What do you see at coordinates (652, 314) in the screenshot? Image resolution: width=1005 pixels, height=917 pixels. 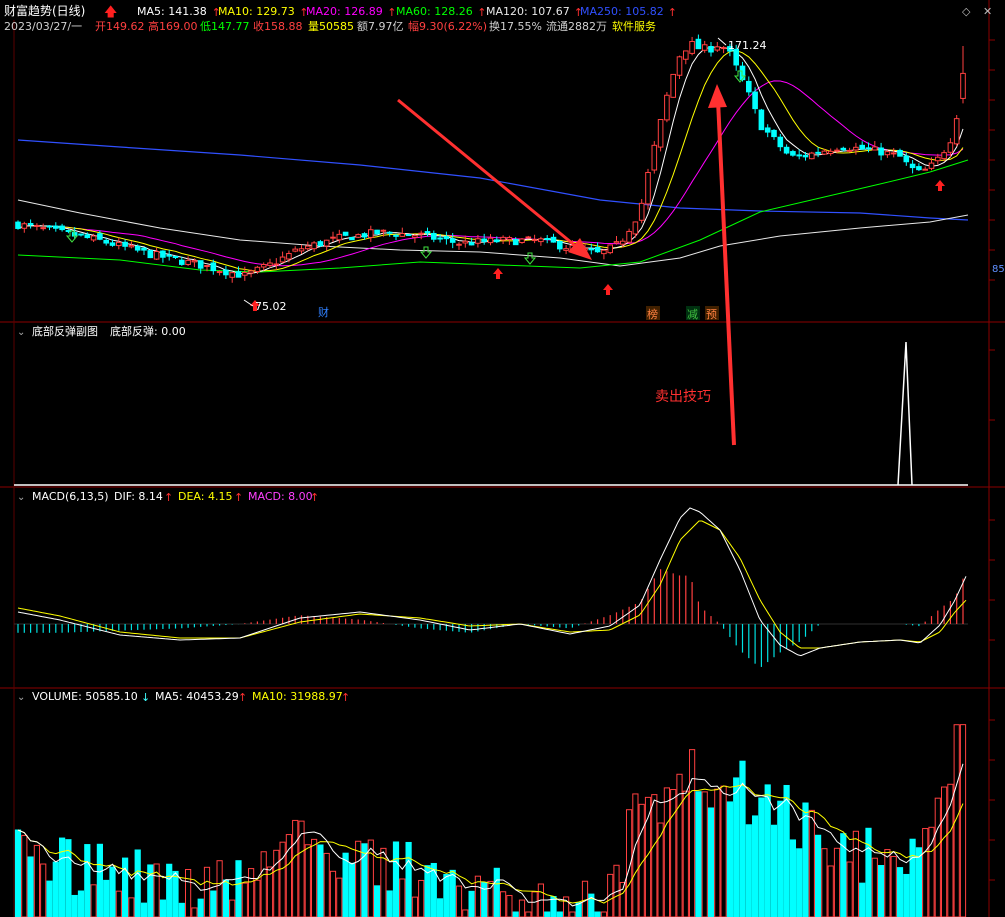 I see `event-marker-bang: 榜` at bounding box center [652, 314].